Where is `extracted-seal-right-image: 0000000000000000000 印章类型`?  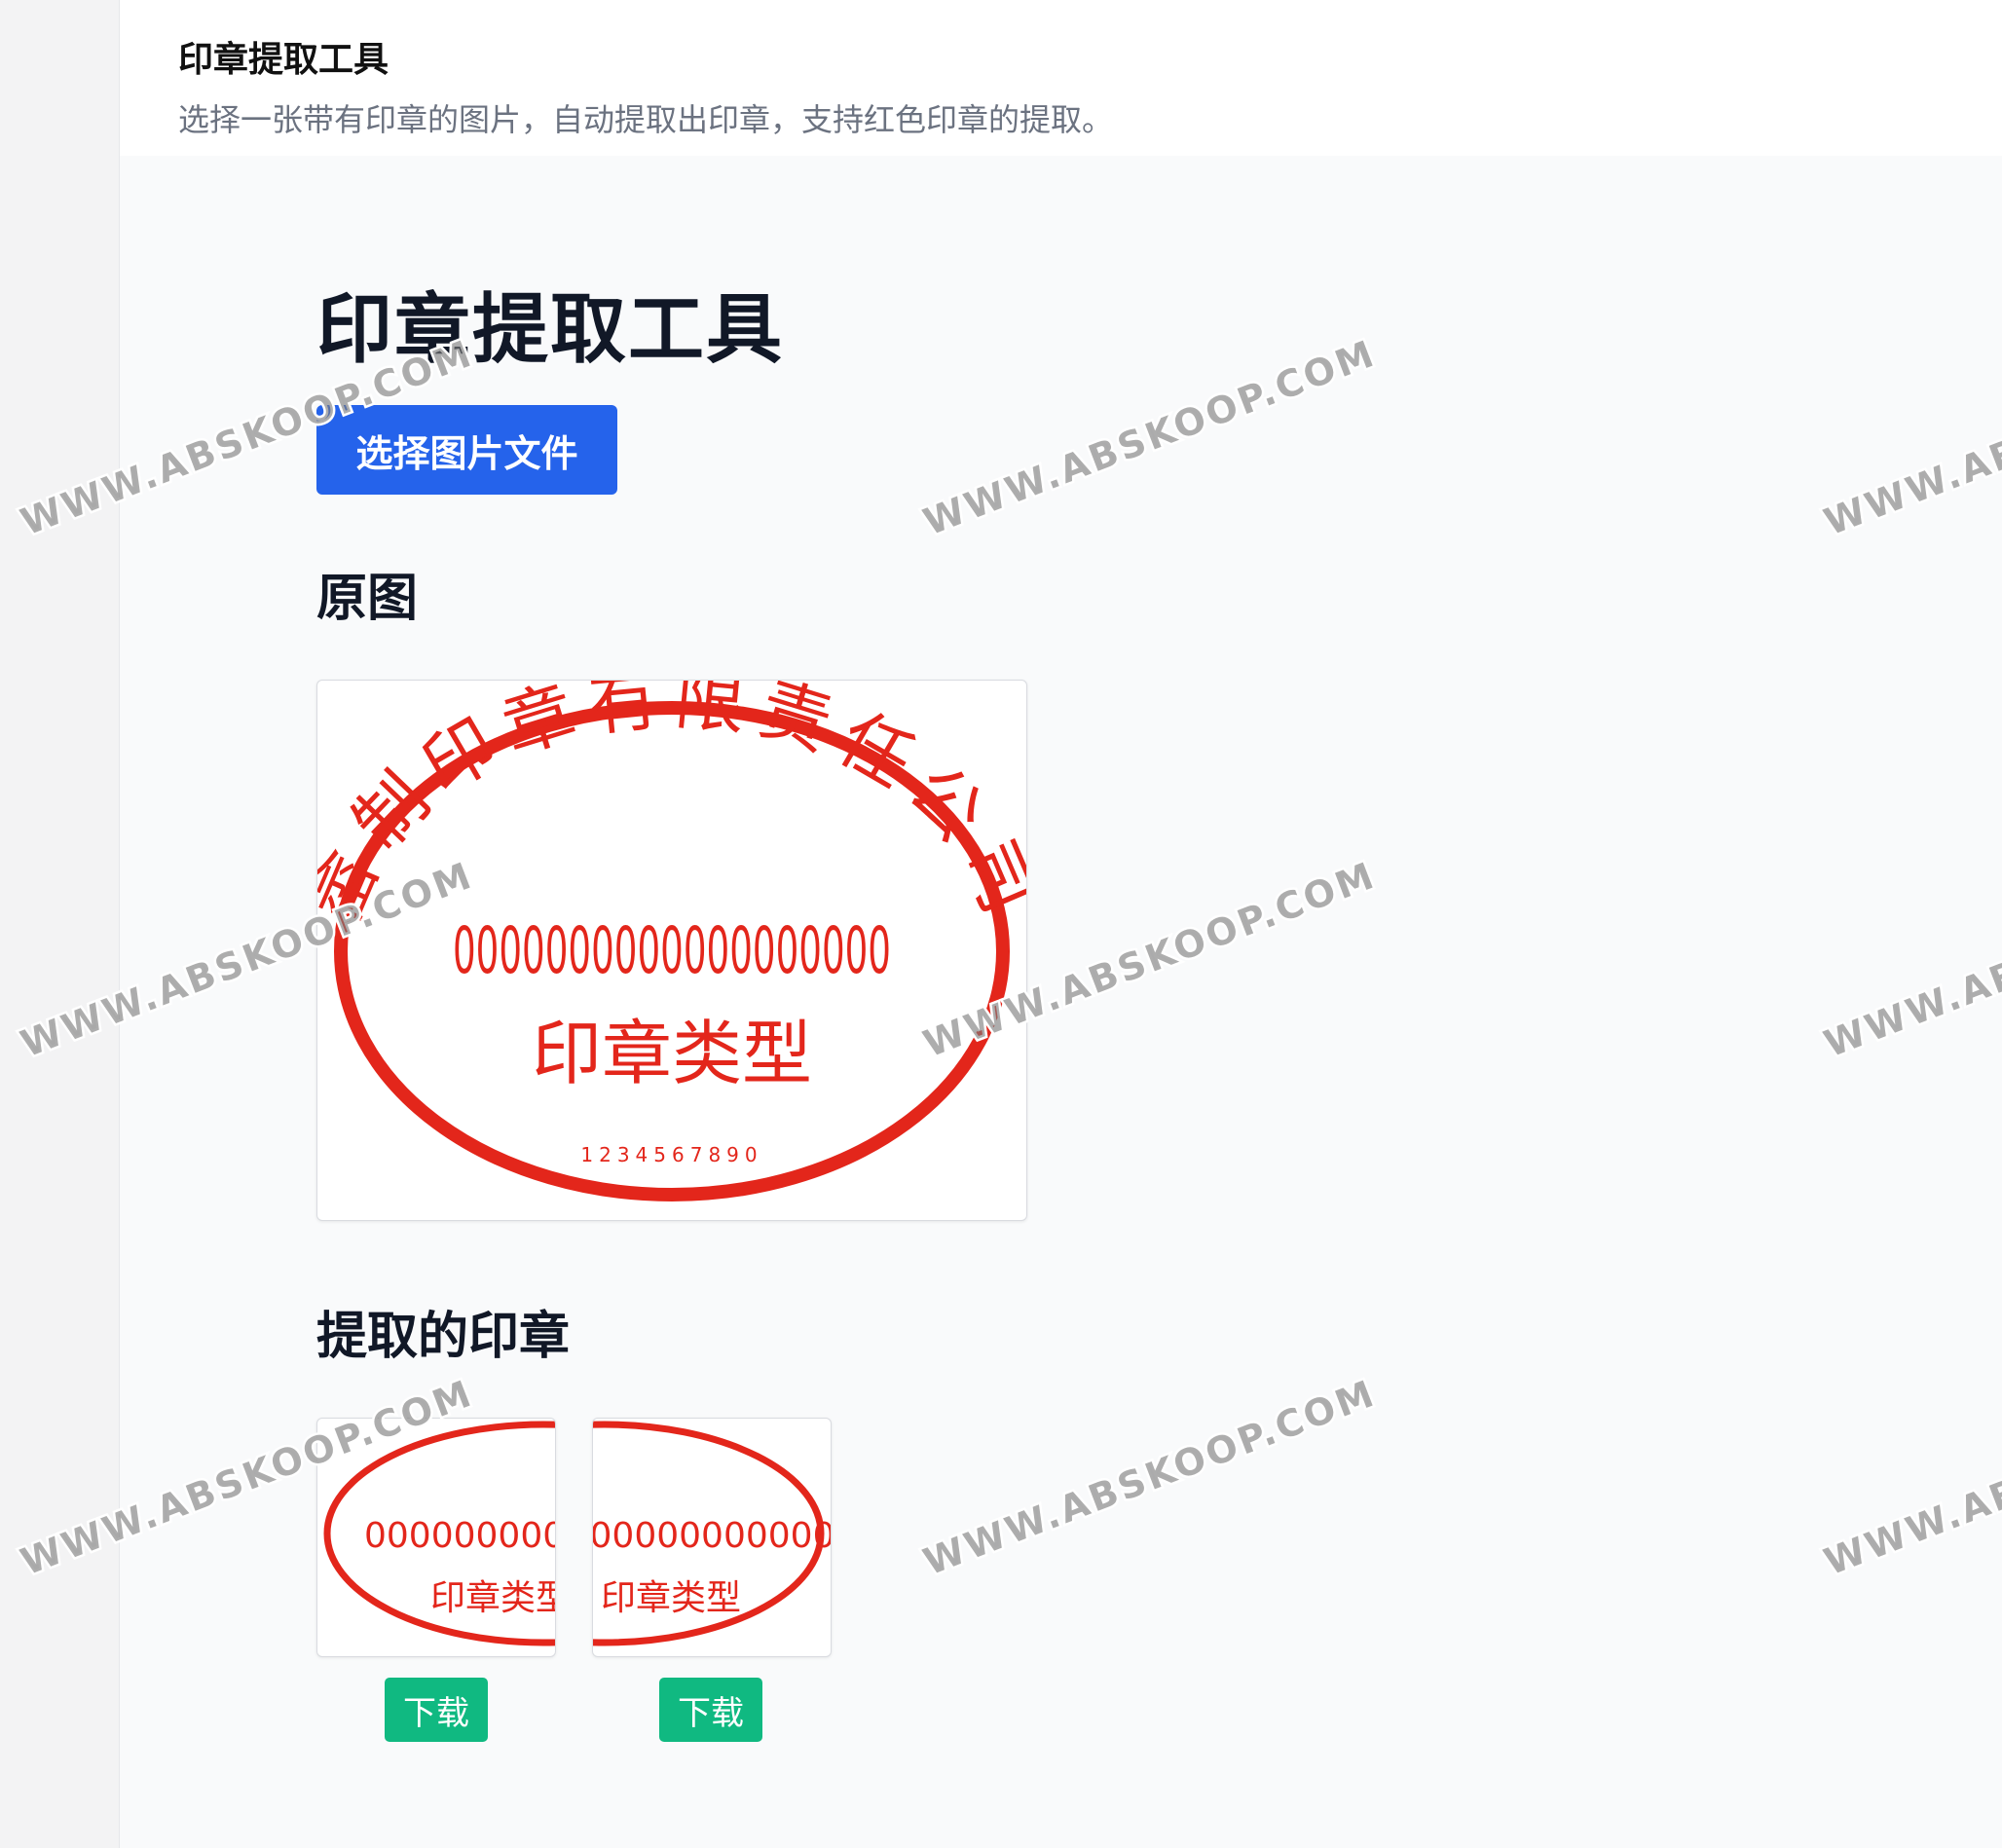 extracted-seal-right-image: 0000000000000000000 印章类型 is located at coordinates (712, 1533).